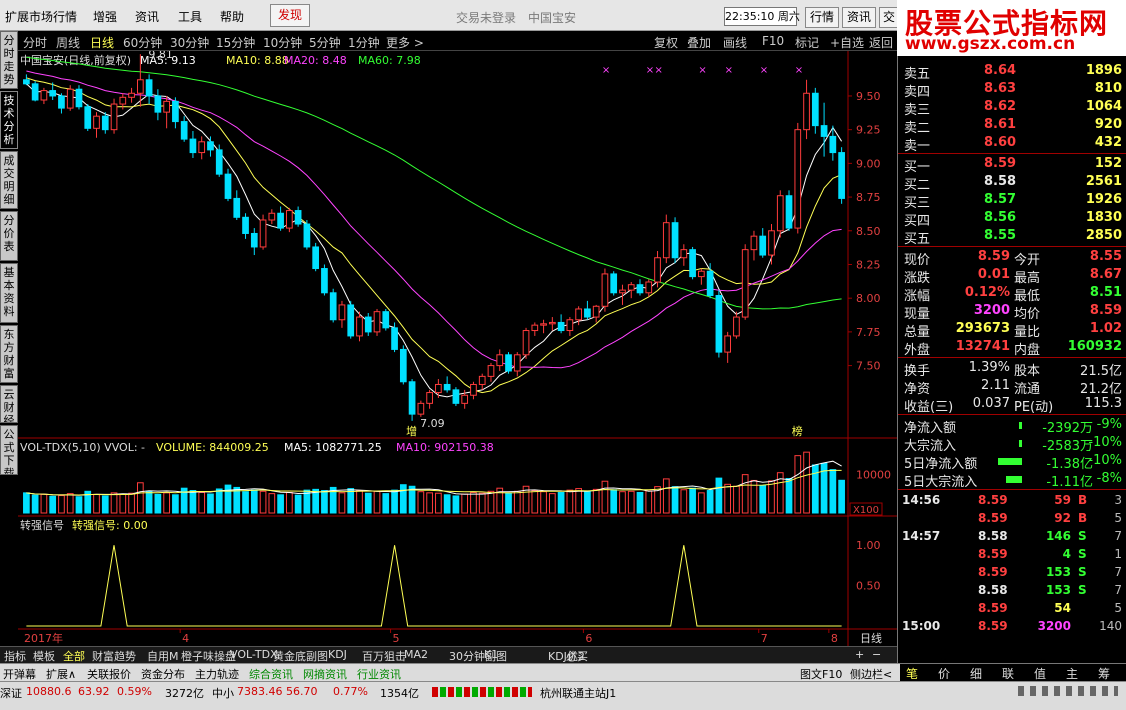 The width and height of the screenshot is (1126, 710). I want to click on bid-row: 买三 8.57 1926, so click(1012, 201).